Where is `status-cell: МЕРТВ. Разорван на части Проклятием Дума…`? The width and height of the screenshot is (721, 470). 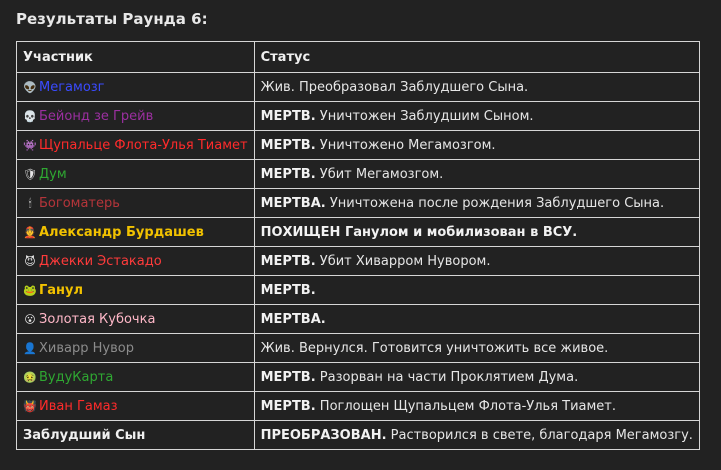 status-cell: МЕРТВ. Разорван на части Проклятием Дума… is located at coordinates (476, 377).